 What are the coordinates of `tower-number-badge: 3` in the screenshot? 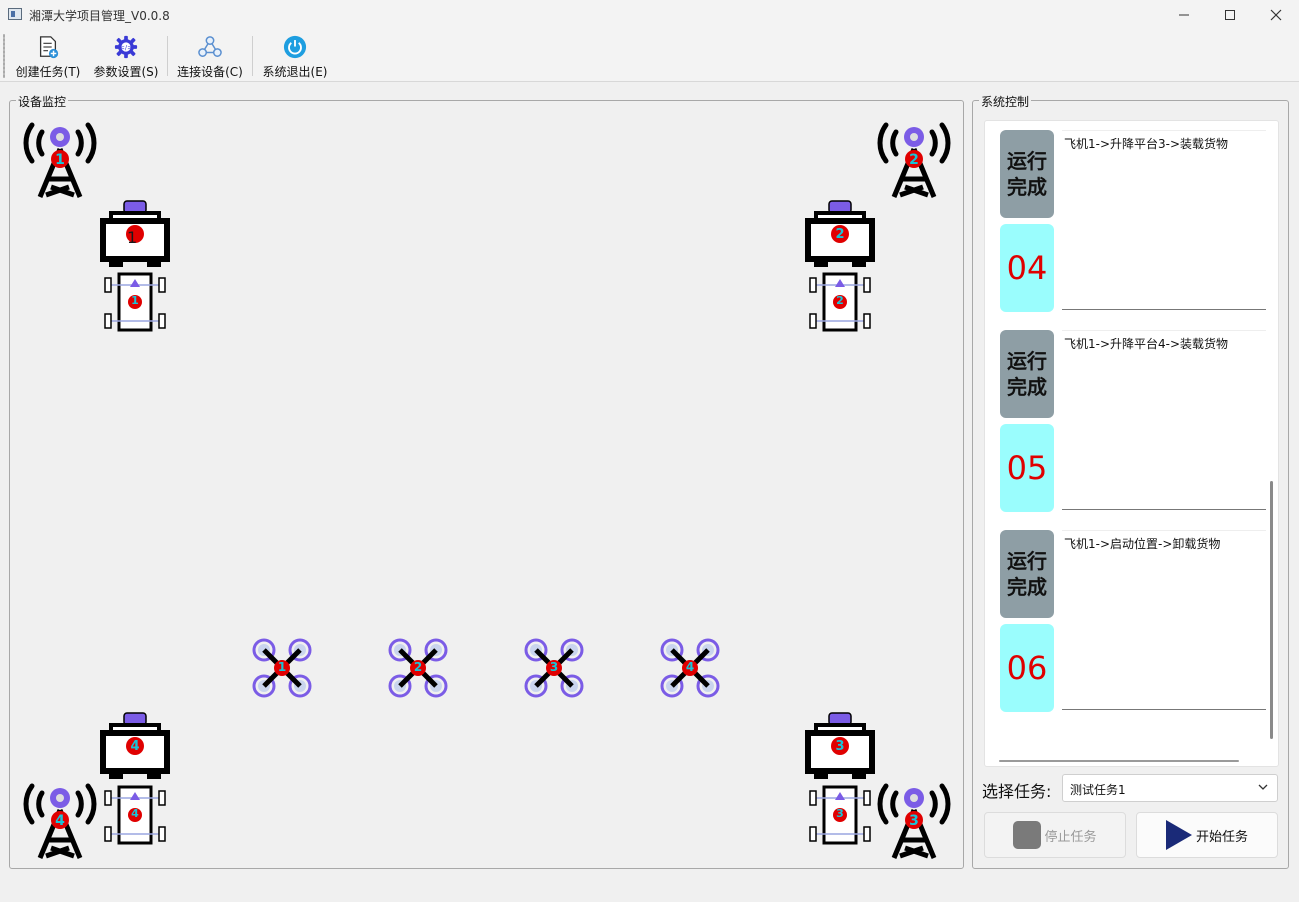 It's located at (914, 822).